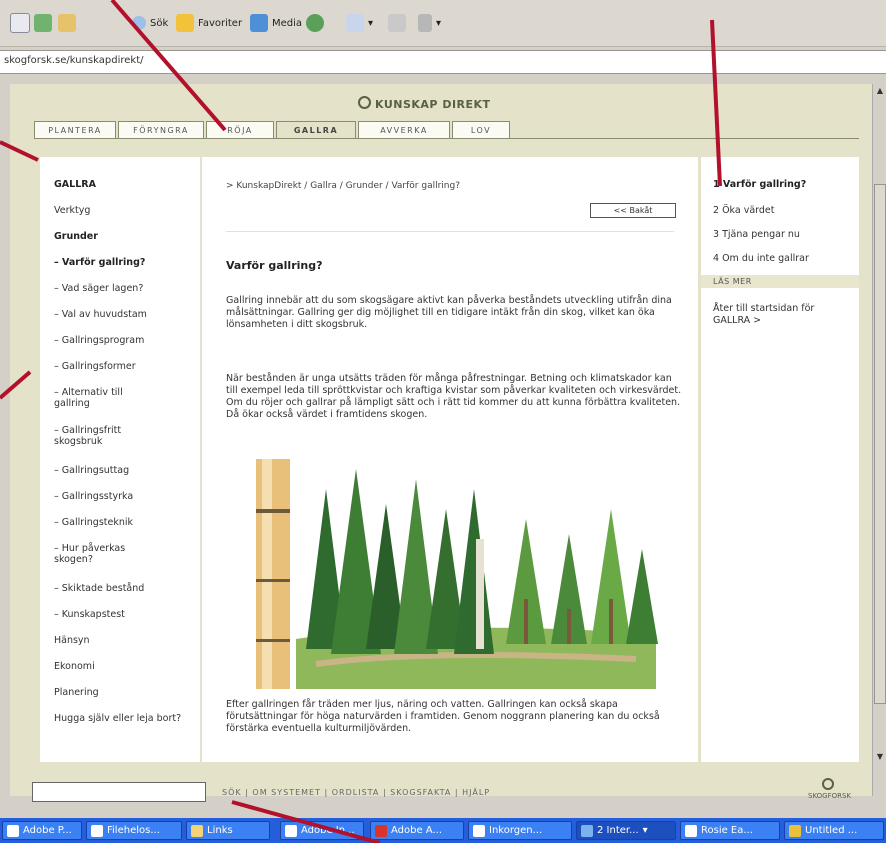 Image resolution: width=886 pixels, height=843 pixels. I want to click on nav-item-hur-paverkas-skogen: – Hur påverkas skogen?, so click(104, 554).